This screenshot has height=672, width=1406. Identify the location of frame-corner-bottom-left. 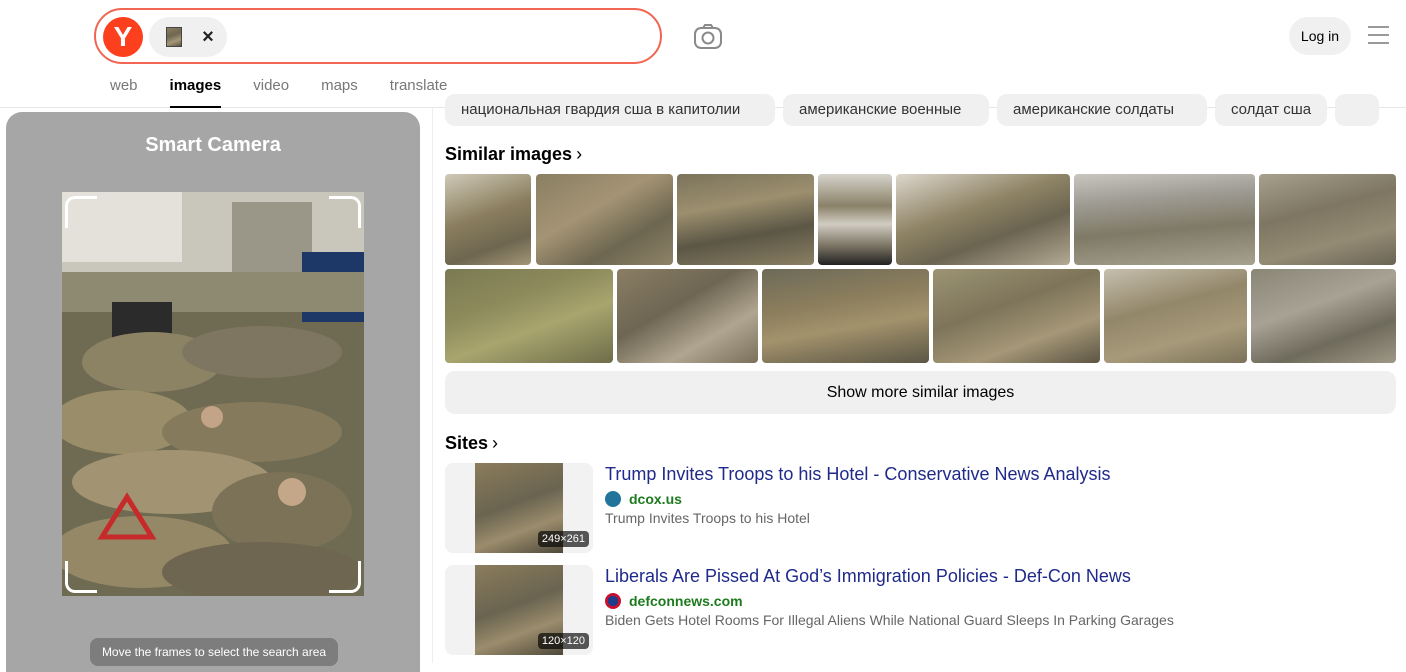
(81, 577).